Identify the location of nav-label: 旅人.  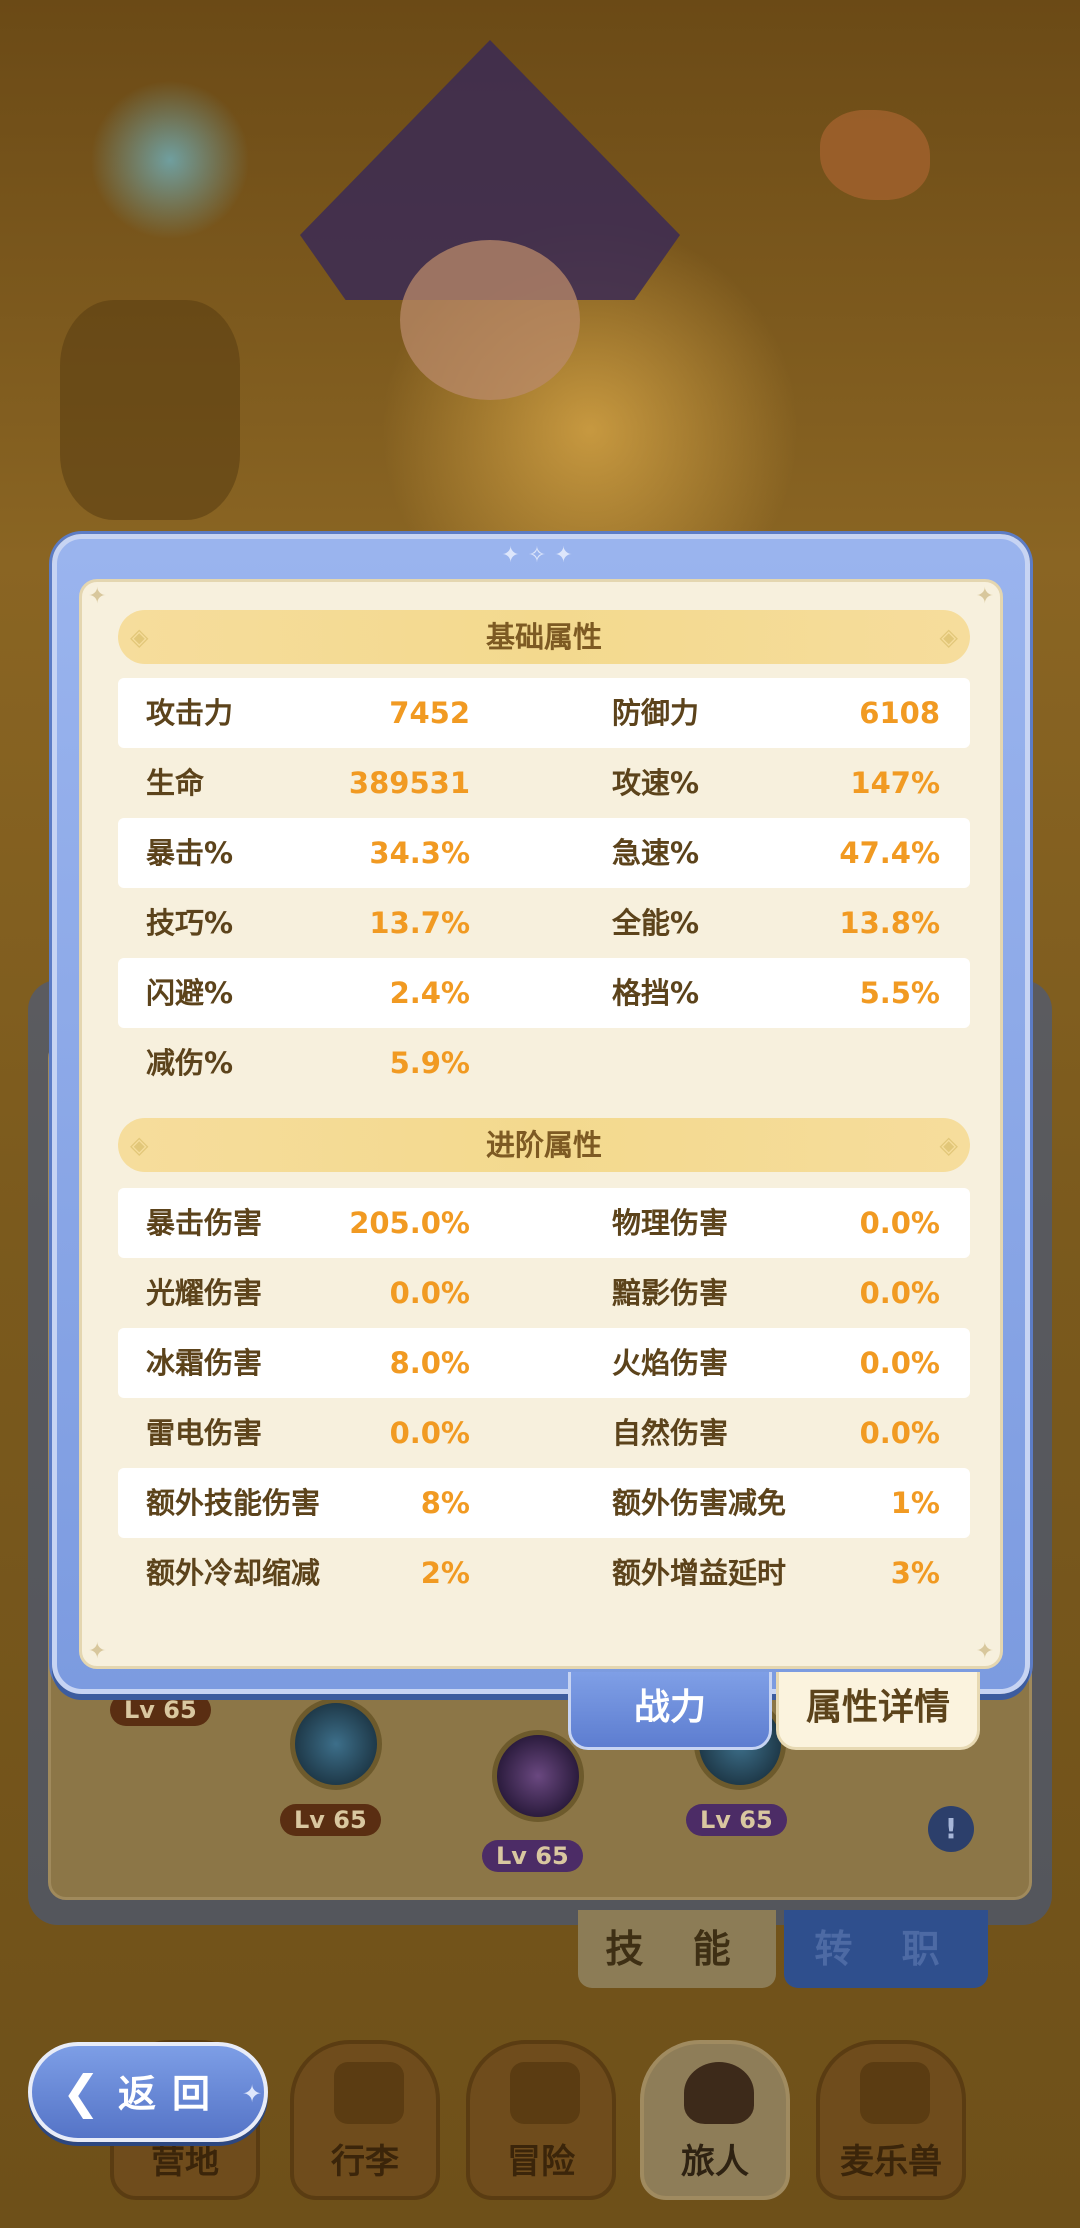
(715, 2162).